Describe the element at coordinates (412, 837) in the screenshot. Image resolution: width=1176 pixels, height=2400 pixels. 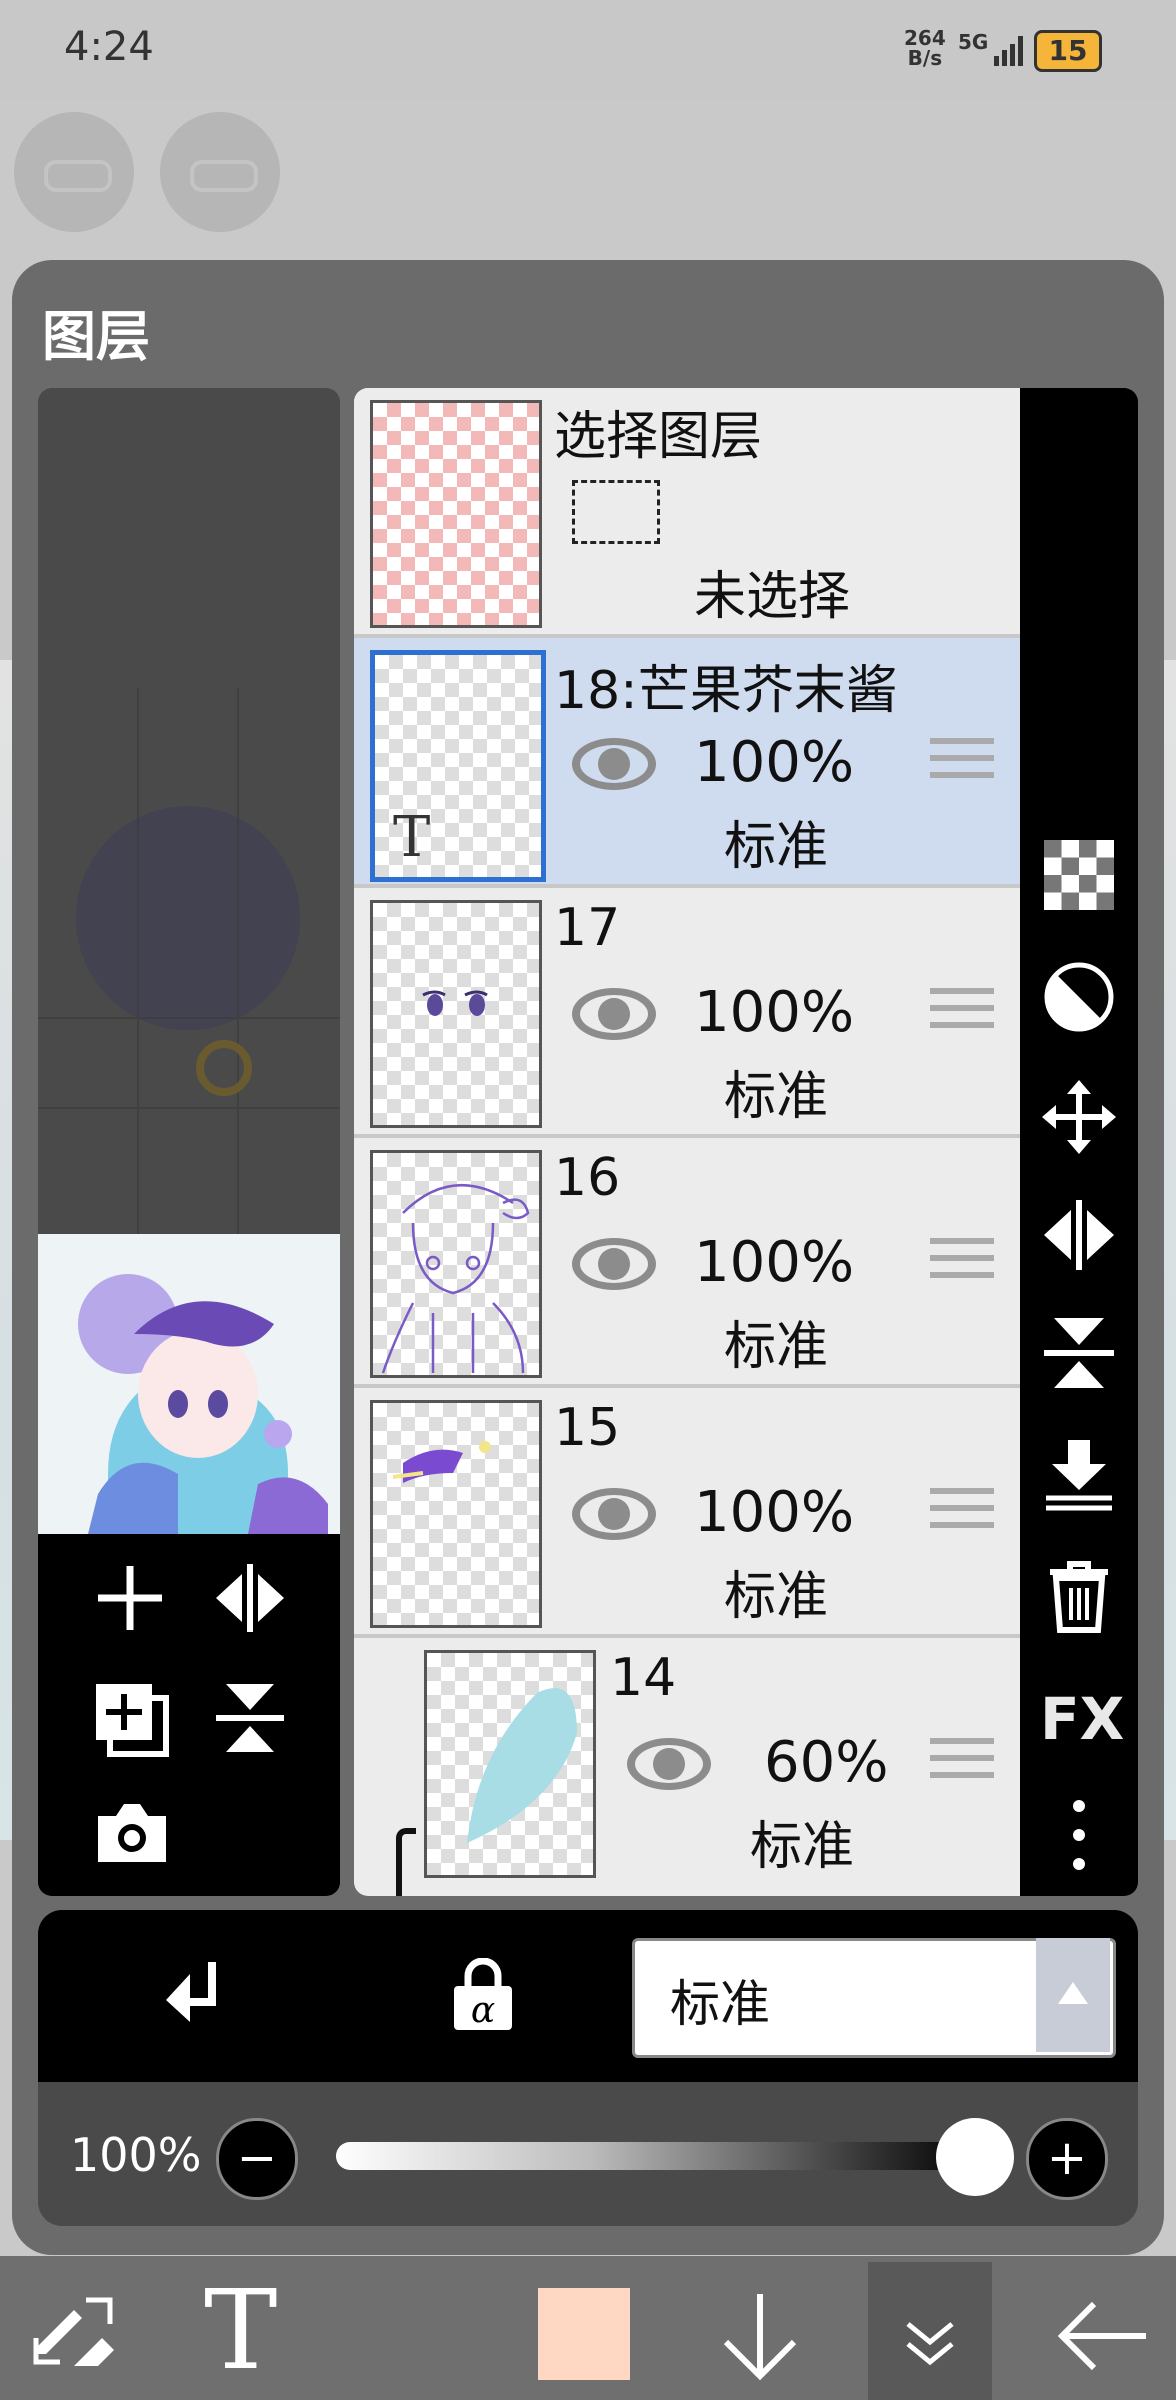
I see `text-layer-icon: T` at that location.